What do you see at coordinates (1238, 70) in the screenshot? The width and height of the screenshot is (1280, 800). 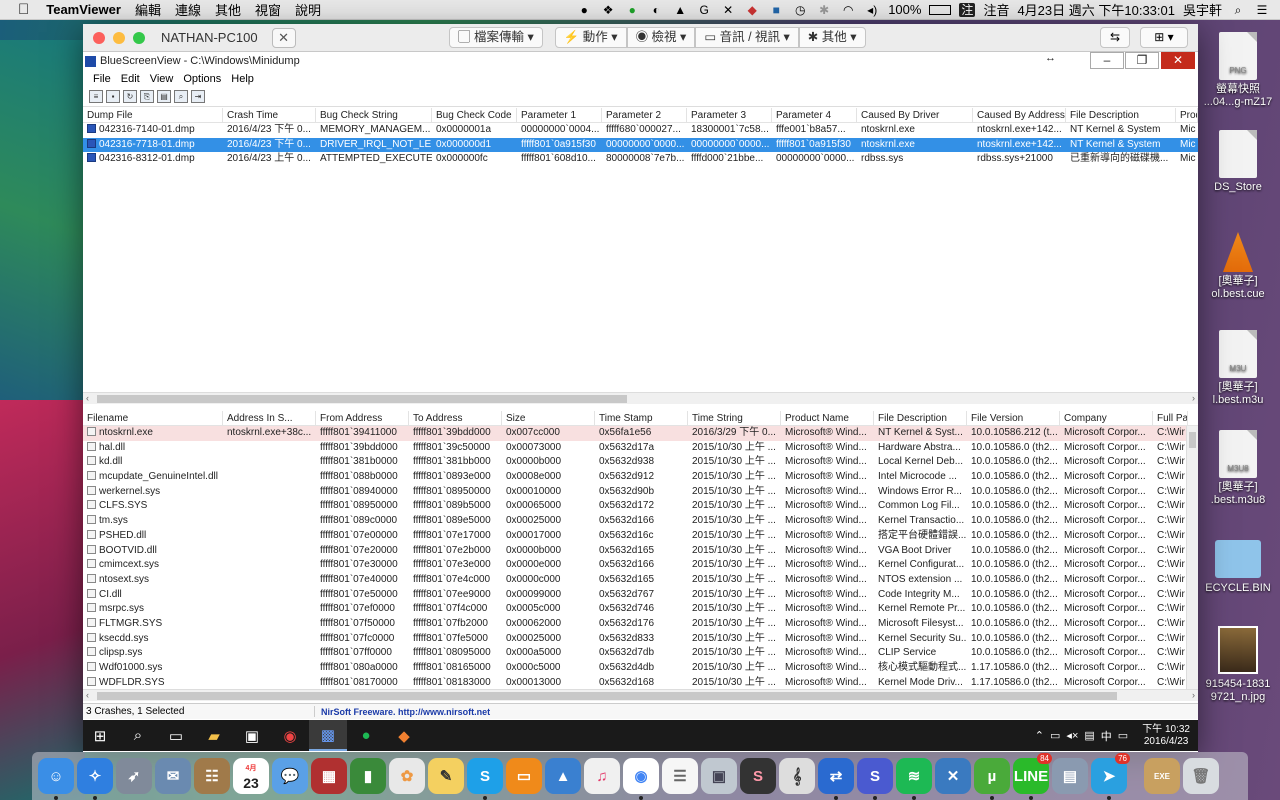 I see `desktop-icon-screenshot: PNG 螢幕快照 ...04...g-mZ17` at bounding box center [1238, 70].